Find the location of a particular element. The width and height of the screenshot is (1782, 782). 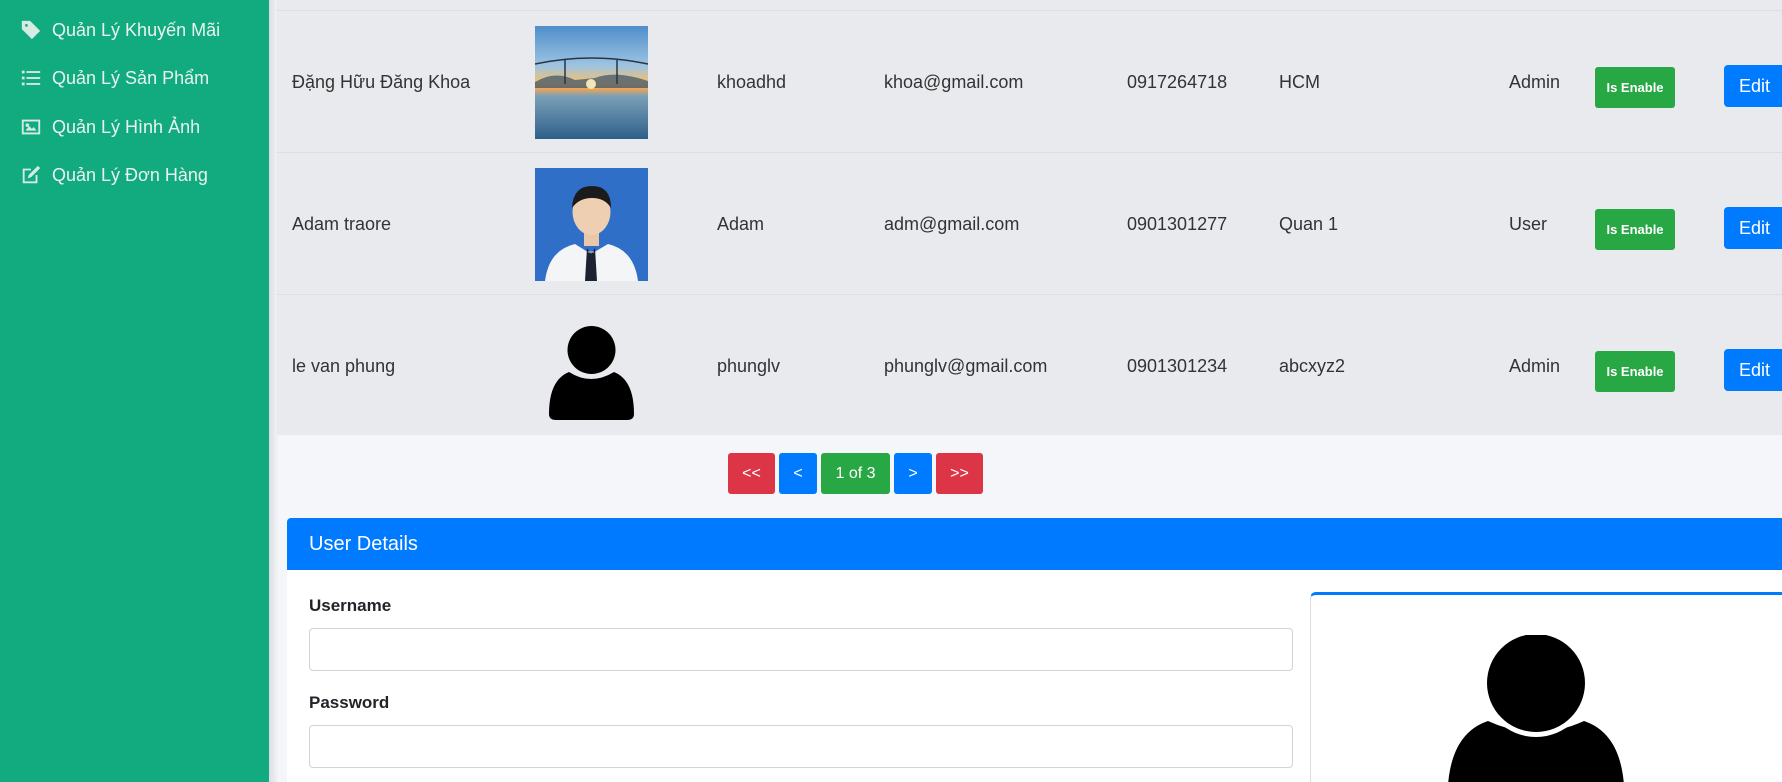

list-icon is located at coordinates (31, 78).